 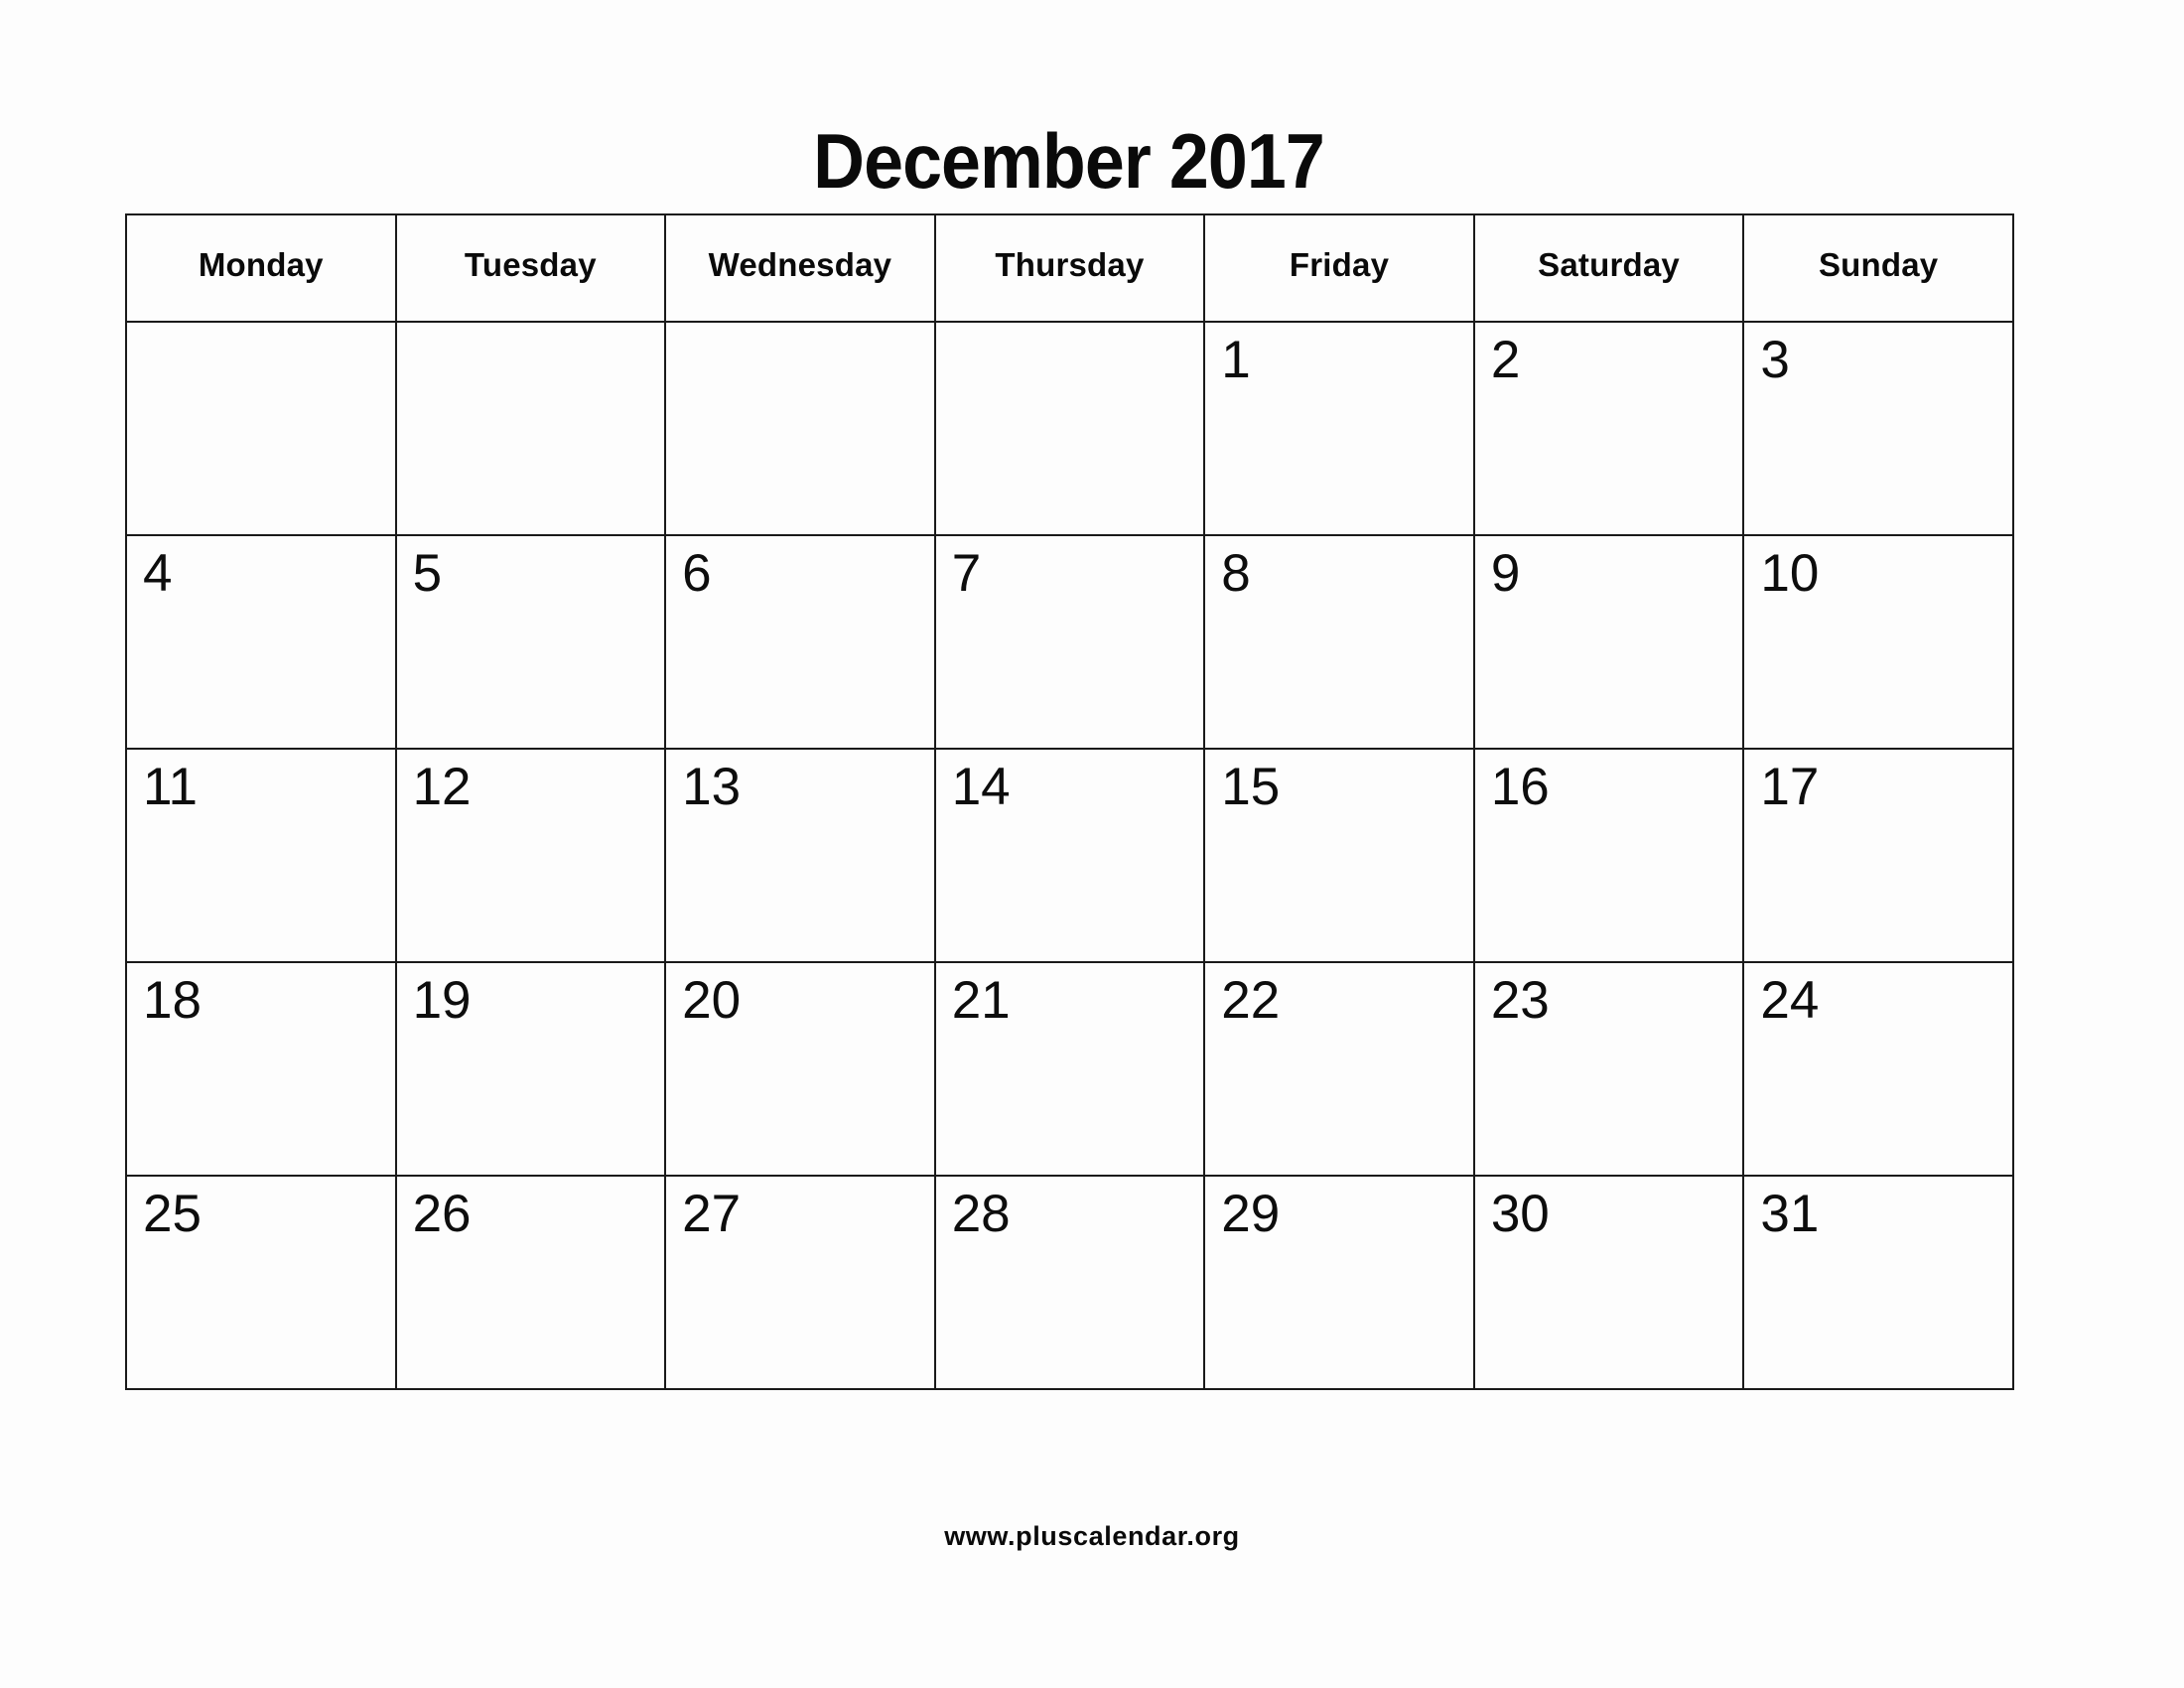 I want to click on day-number: 7, so click(x=966, y=573).